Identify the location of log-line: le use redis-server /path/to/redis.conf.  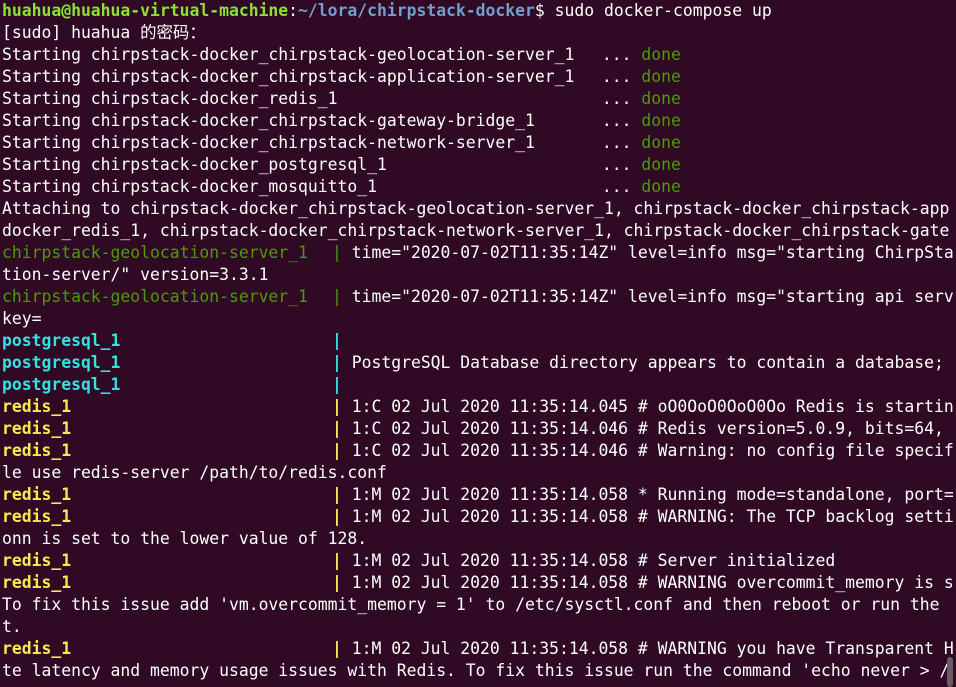
(479, 473).